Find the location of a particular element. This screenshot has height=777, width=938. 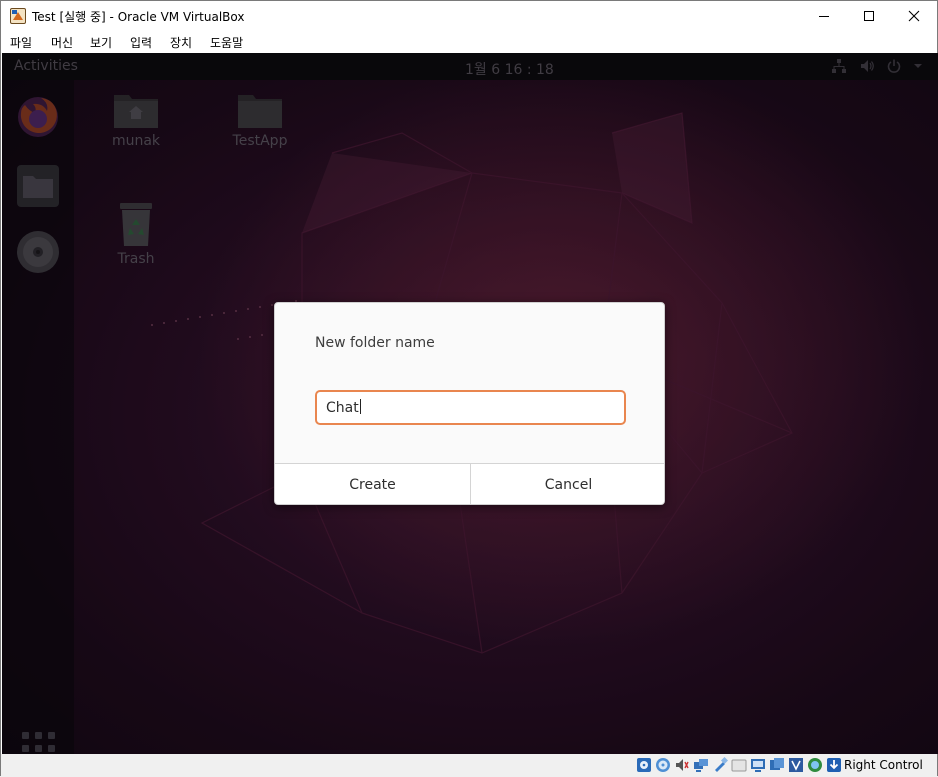

folder-name-input: Chat is located at coordinates (470, 407).